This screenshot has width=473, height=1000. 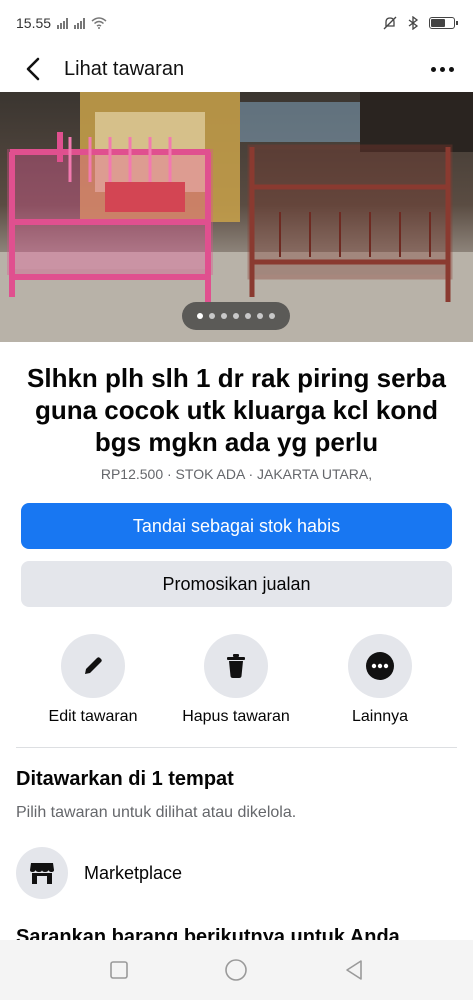 I want to click on wifi-icon, so click(x=99, y=23).